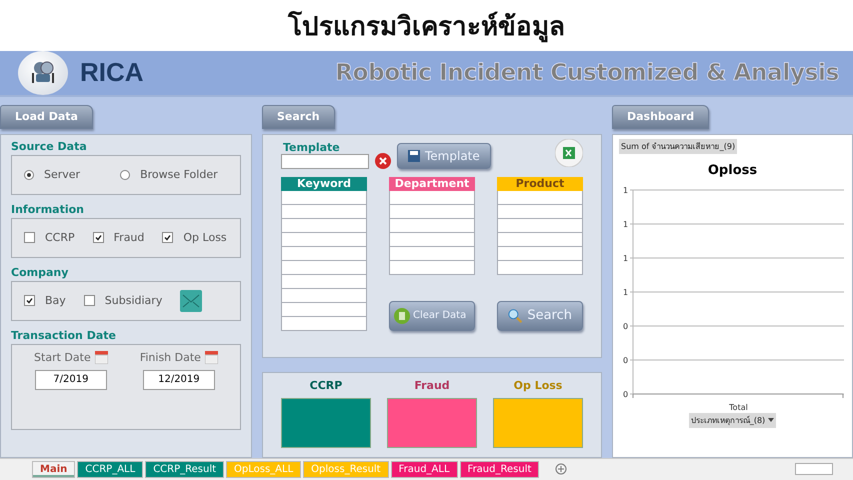 The height and width of the screenshot is (480, 853). I want to click on template-button: Template, so click(444, 155).